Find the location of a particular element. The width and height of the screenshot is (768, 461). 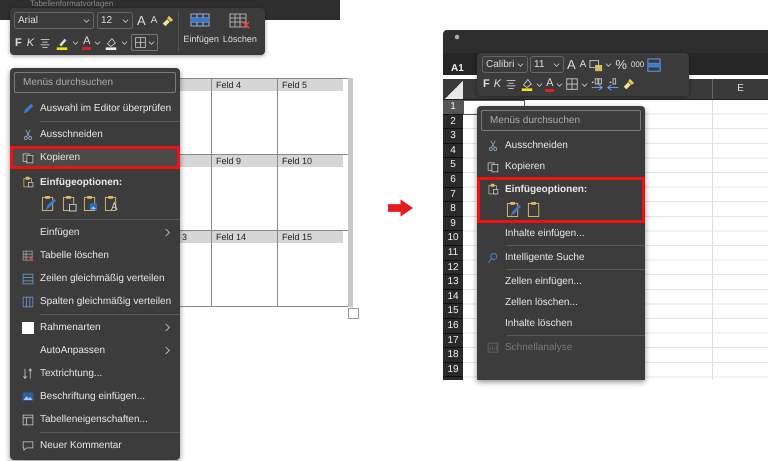

paste-options-label: Einfügeoptionen: is located at coordinates (81, 182).